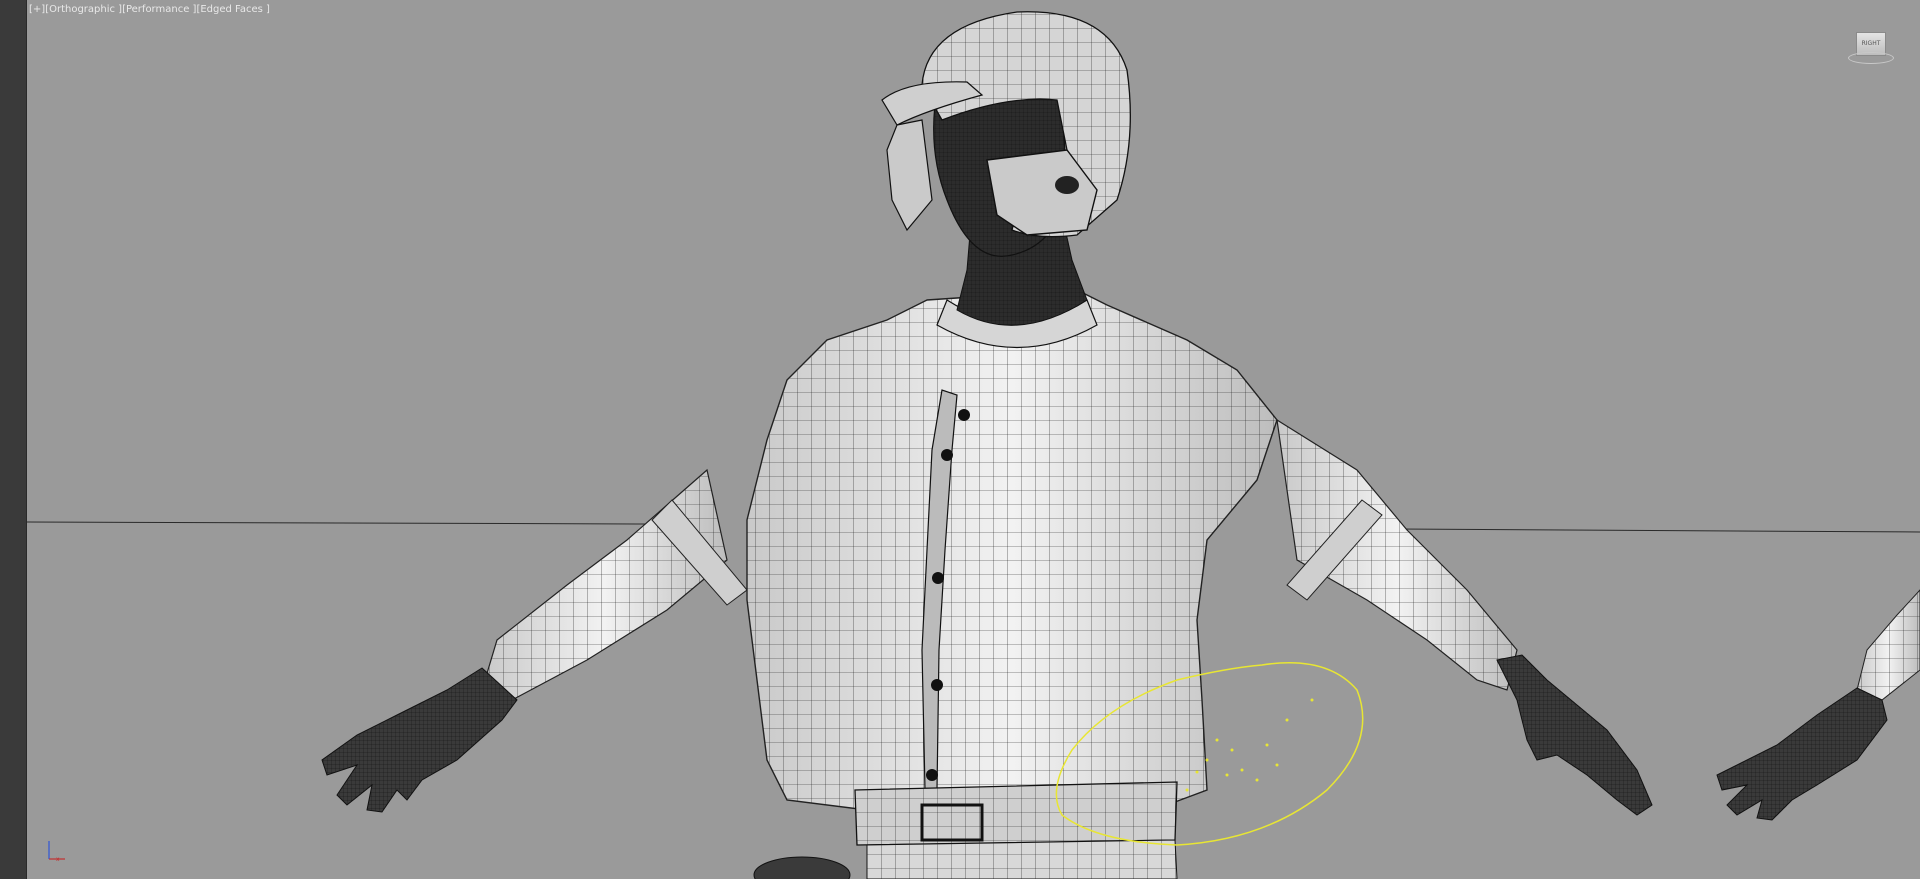  Describe the element at coordinates (802, 867) in the screenshot. I see `glove-bottom-mesh` at that location.